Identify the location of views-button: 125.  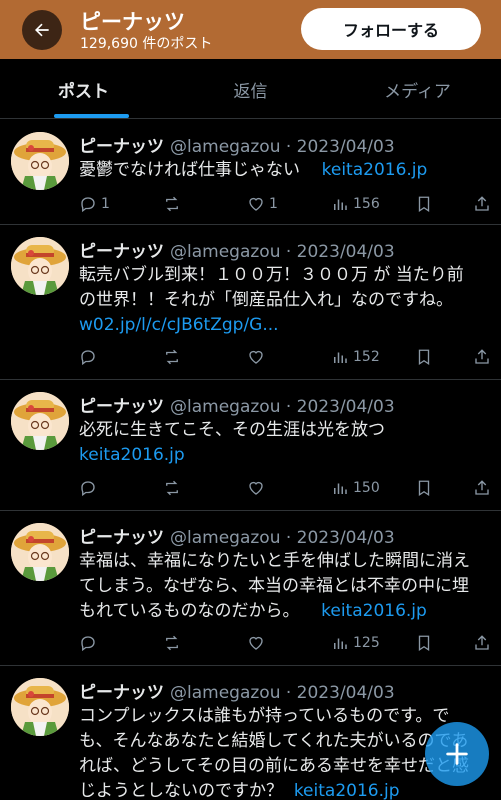
(355, 643).